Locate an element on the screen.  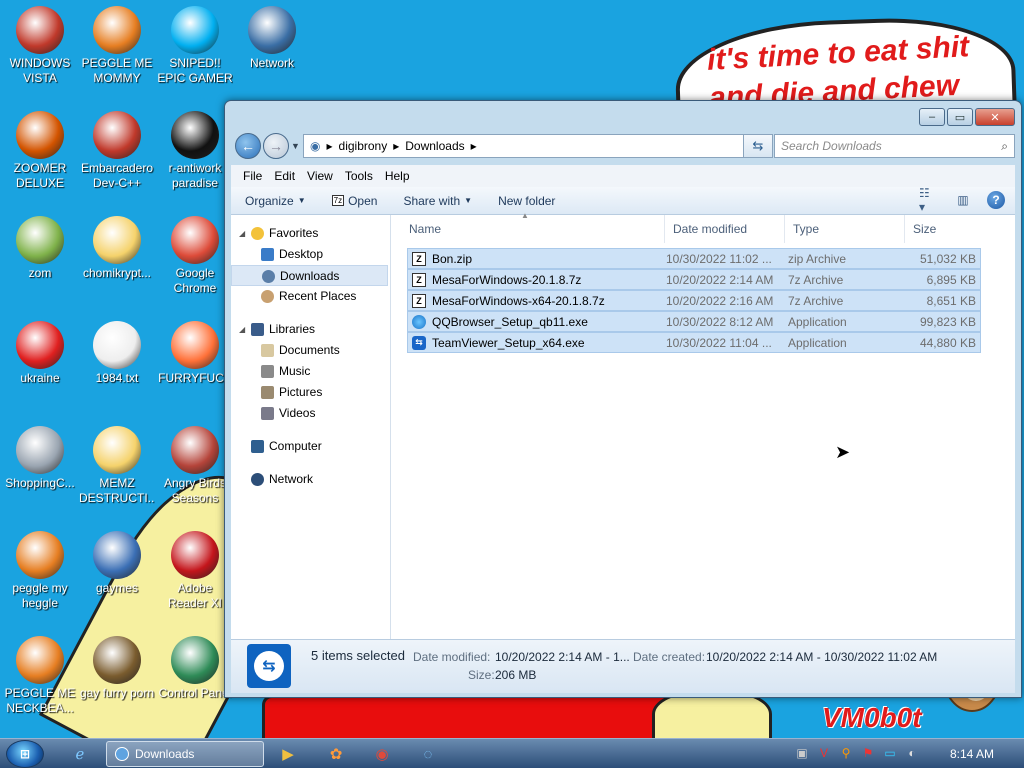
recent-pages-chevron-icon: ▼ is located at coordinates (295, 146).